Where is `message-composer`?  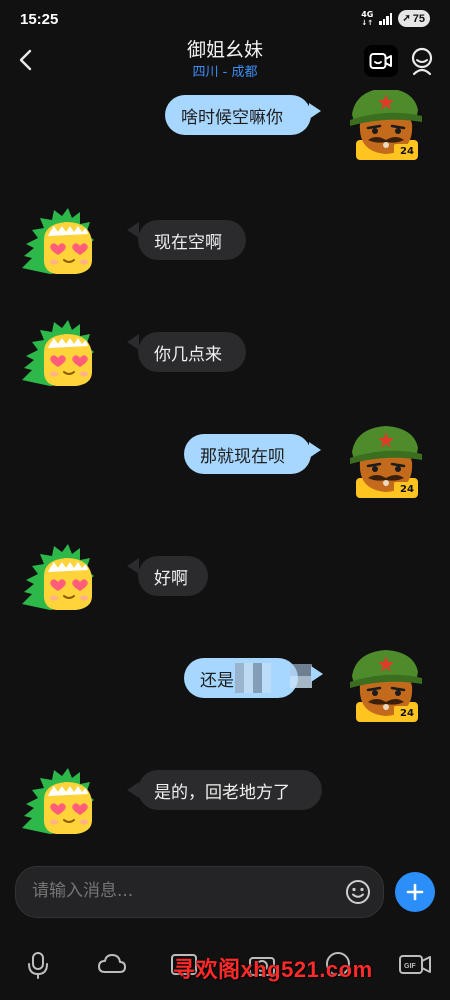 message-composer is located at coordinates (199, 892).